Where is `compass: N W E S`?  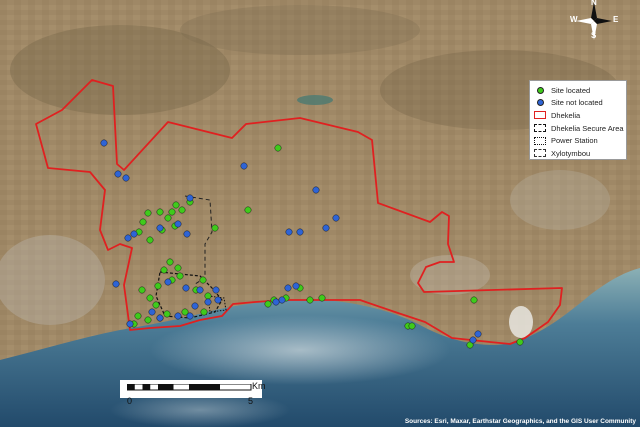
compass: N W E S is located at coordinates (594, 21).